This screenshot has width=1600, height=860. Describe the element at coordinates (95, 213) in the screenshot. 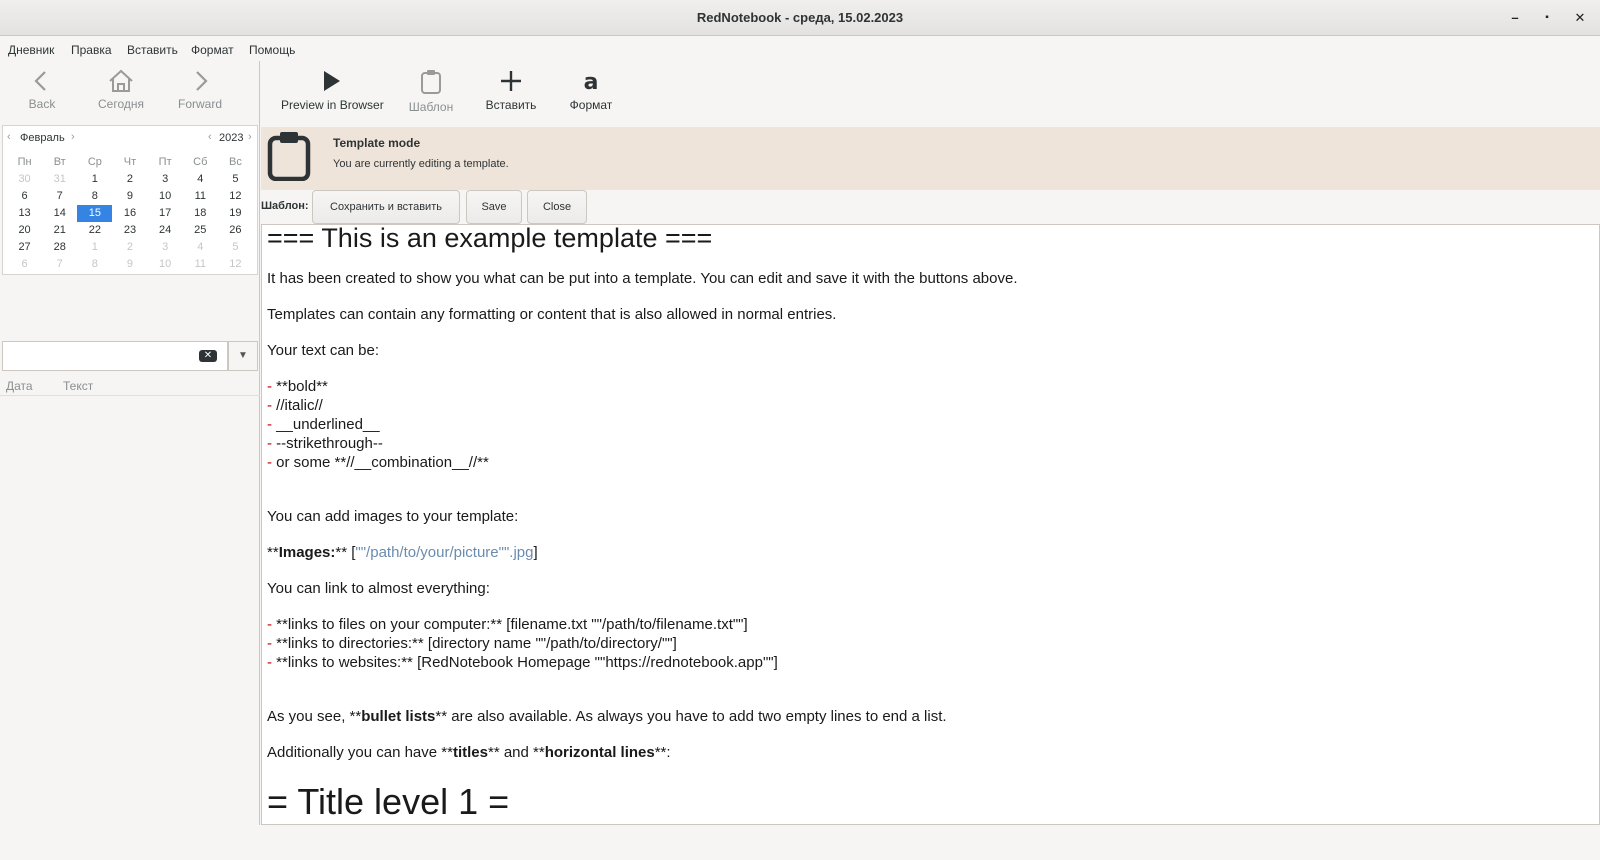

I see `calendar-day-selected: 15` at that location.